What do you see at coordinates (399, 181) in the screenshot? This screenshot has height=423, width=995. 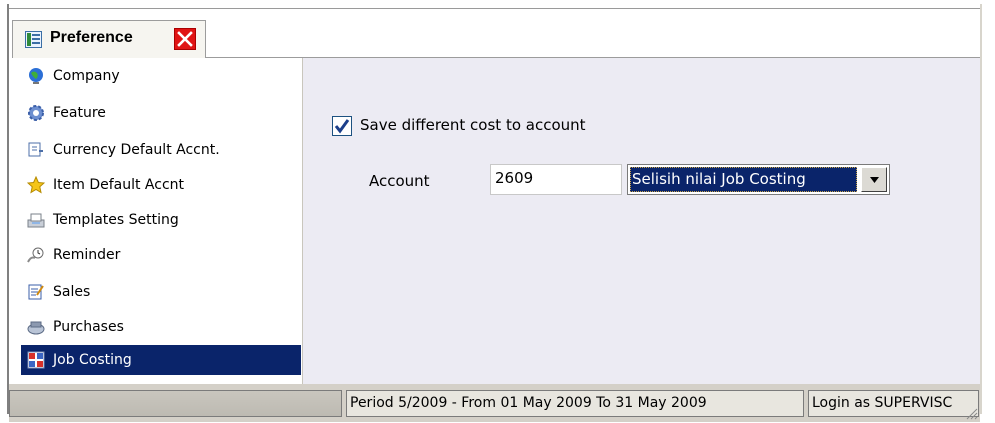 I see `account-label: Account` at bounding box center [399, 181].